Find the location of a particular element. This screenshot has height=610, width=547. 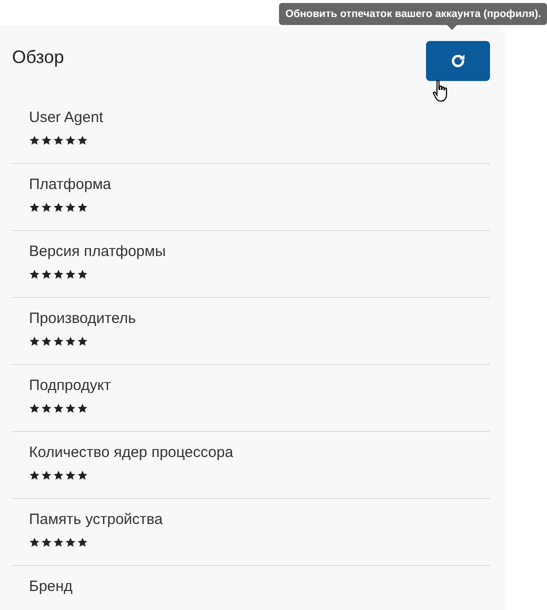

card-title: Обзор is located at coordinates (38, 57).